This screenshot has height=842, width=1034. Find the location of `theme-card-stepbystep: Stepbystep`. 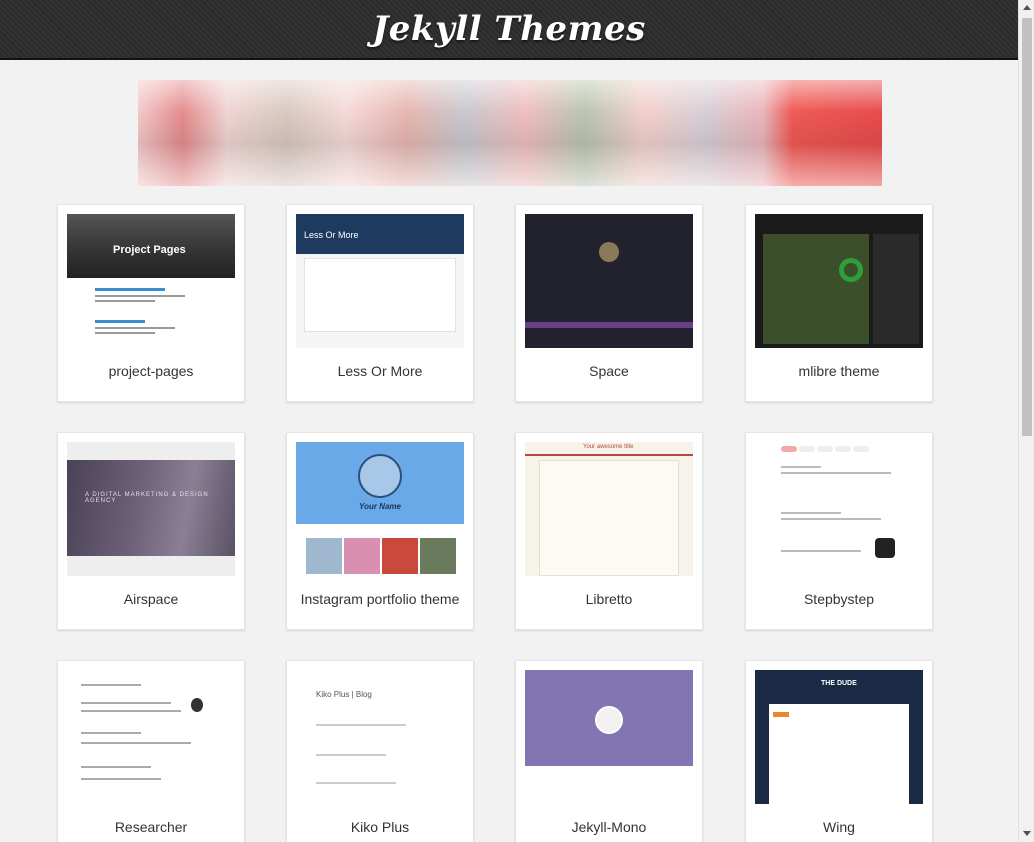

theme-card-stepbystep: Stepbystep is located at coordinates (839, 531).